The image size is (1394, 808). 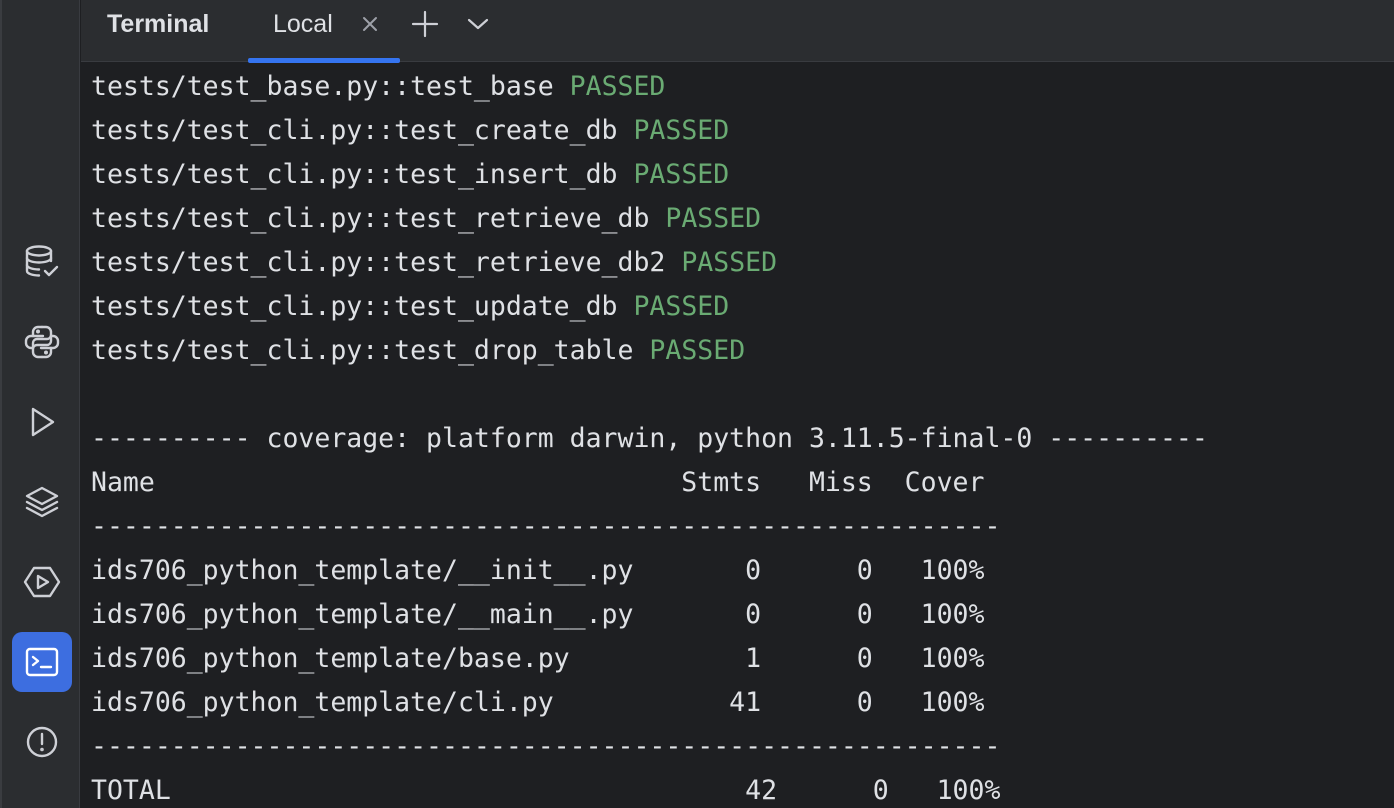 What do you see at coordinates (370, 24) in the screenshot?
I see `close-icon` at bounding box center [370, 24].